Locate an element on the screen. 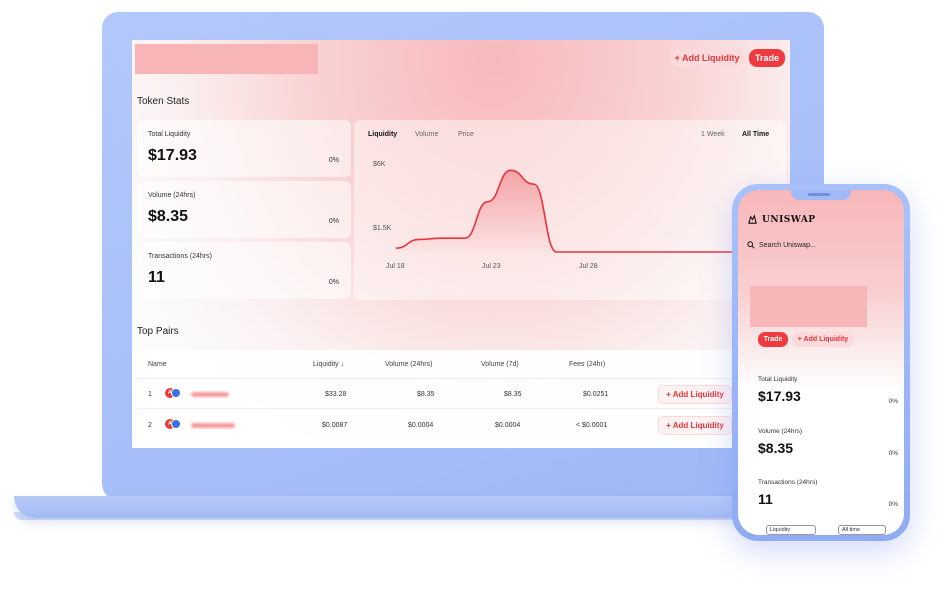 The width and height of the screenshot is (950, 600). cell-liquidity: $0.0087 is located at coordinates (335, 425).